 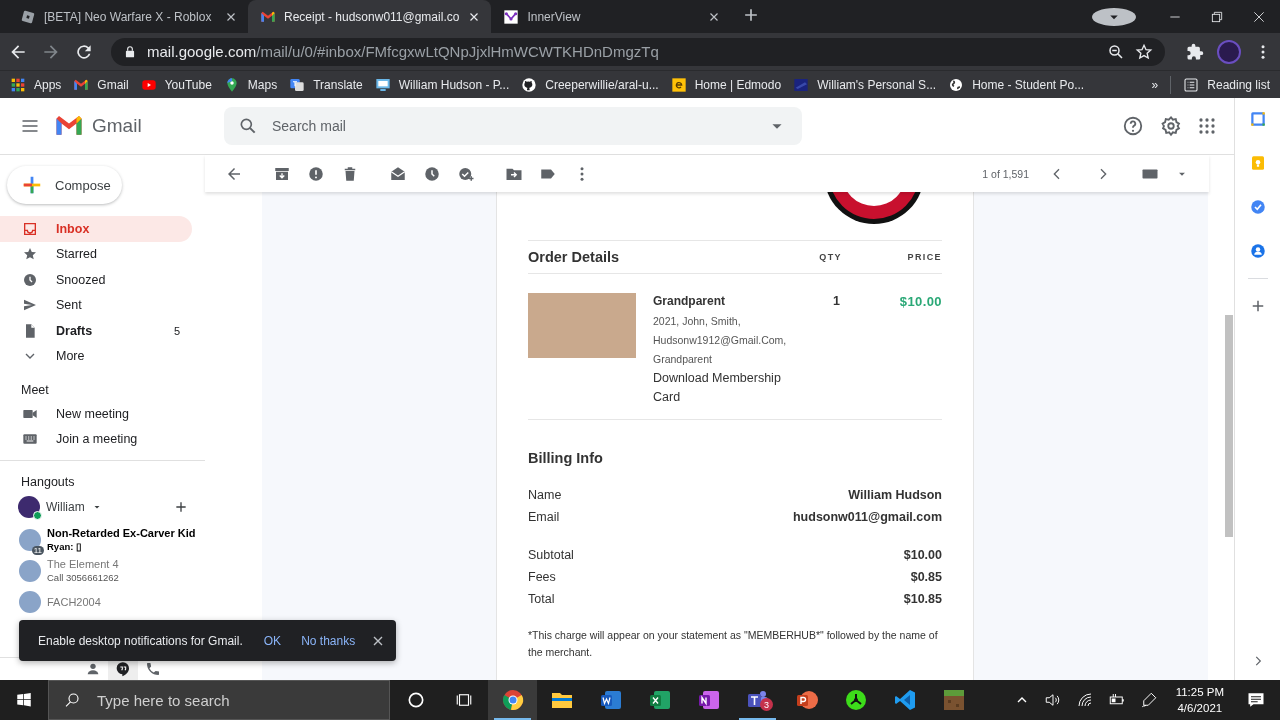 I want to click on bookmark: Maps, so click(x=250, y=84).